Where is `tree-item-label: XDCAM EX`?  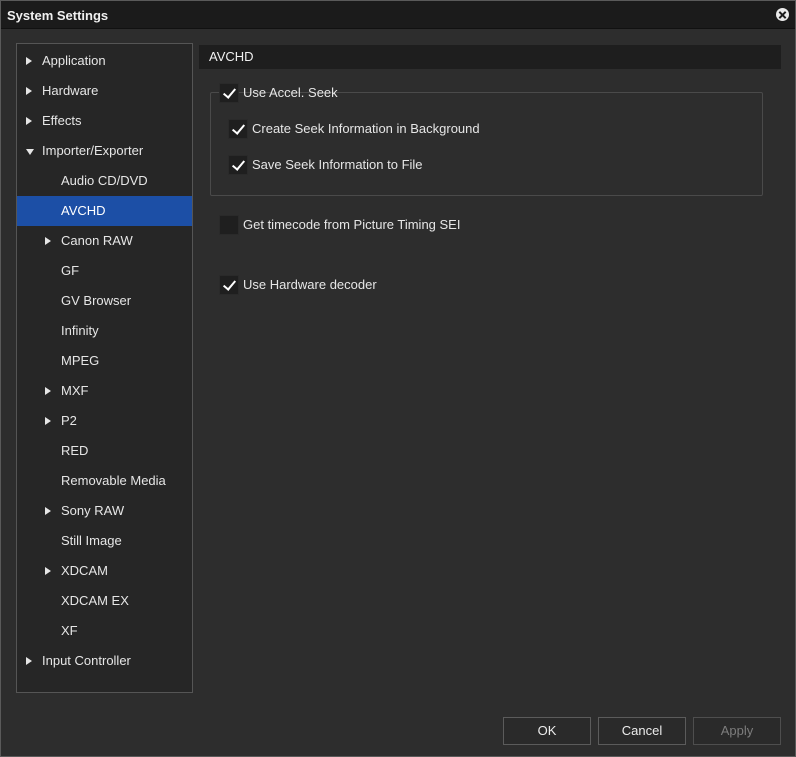
tree-item-label: XDCAM EX is located at coordinates (95, 600).